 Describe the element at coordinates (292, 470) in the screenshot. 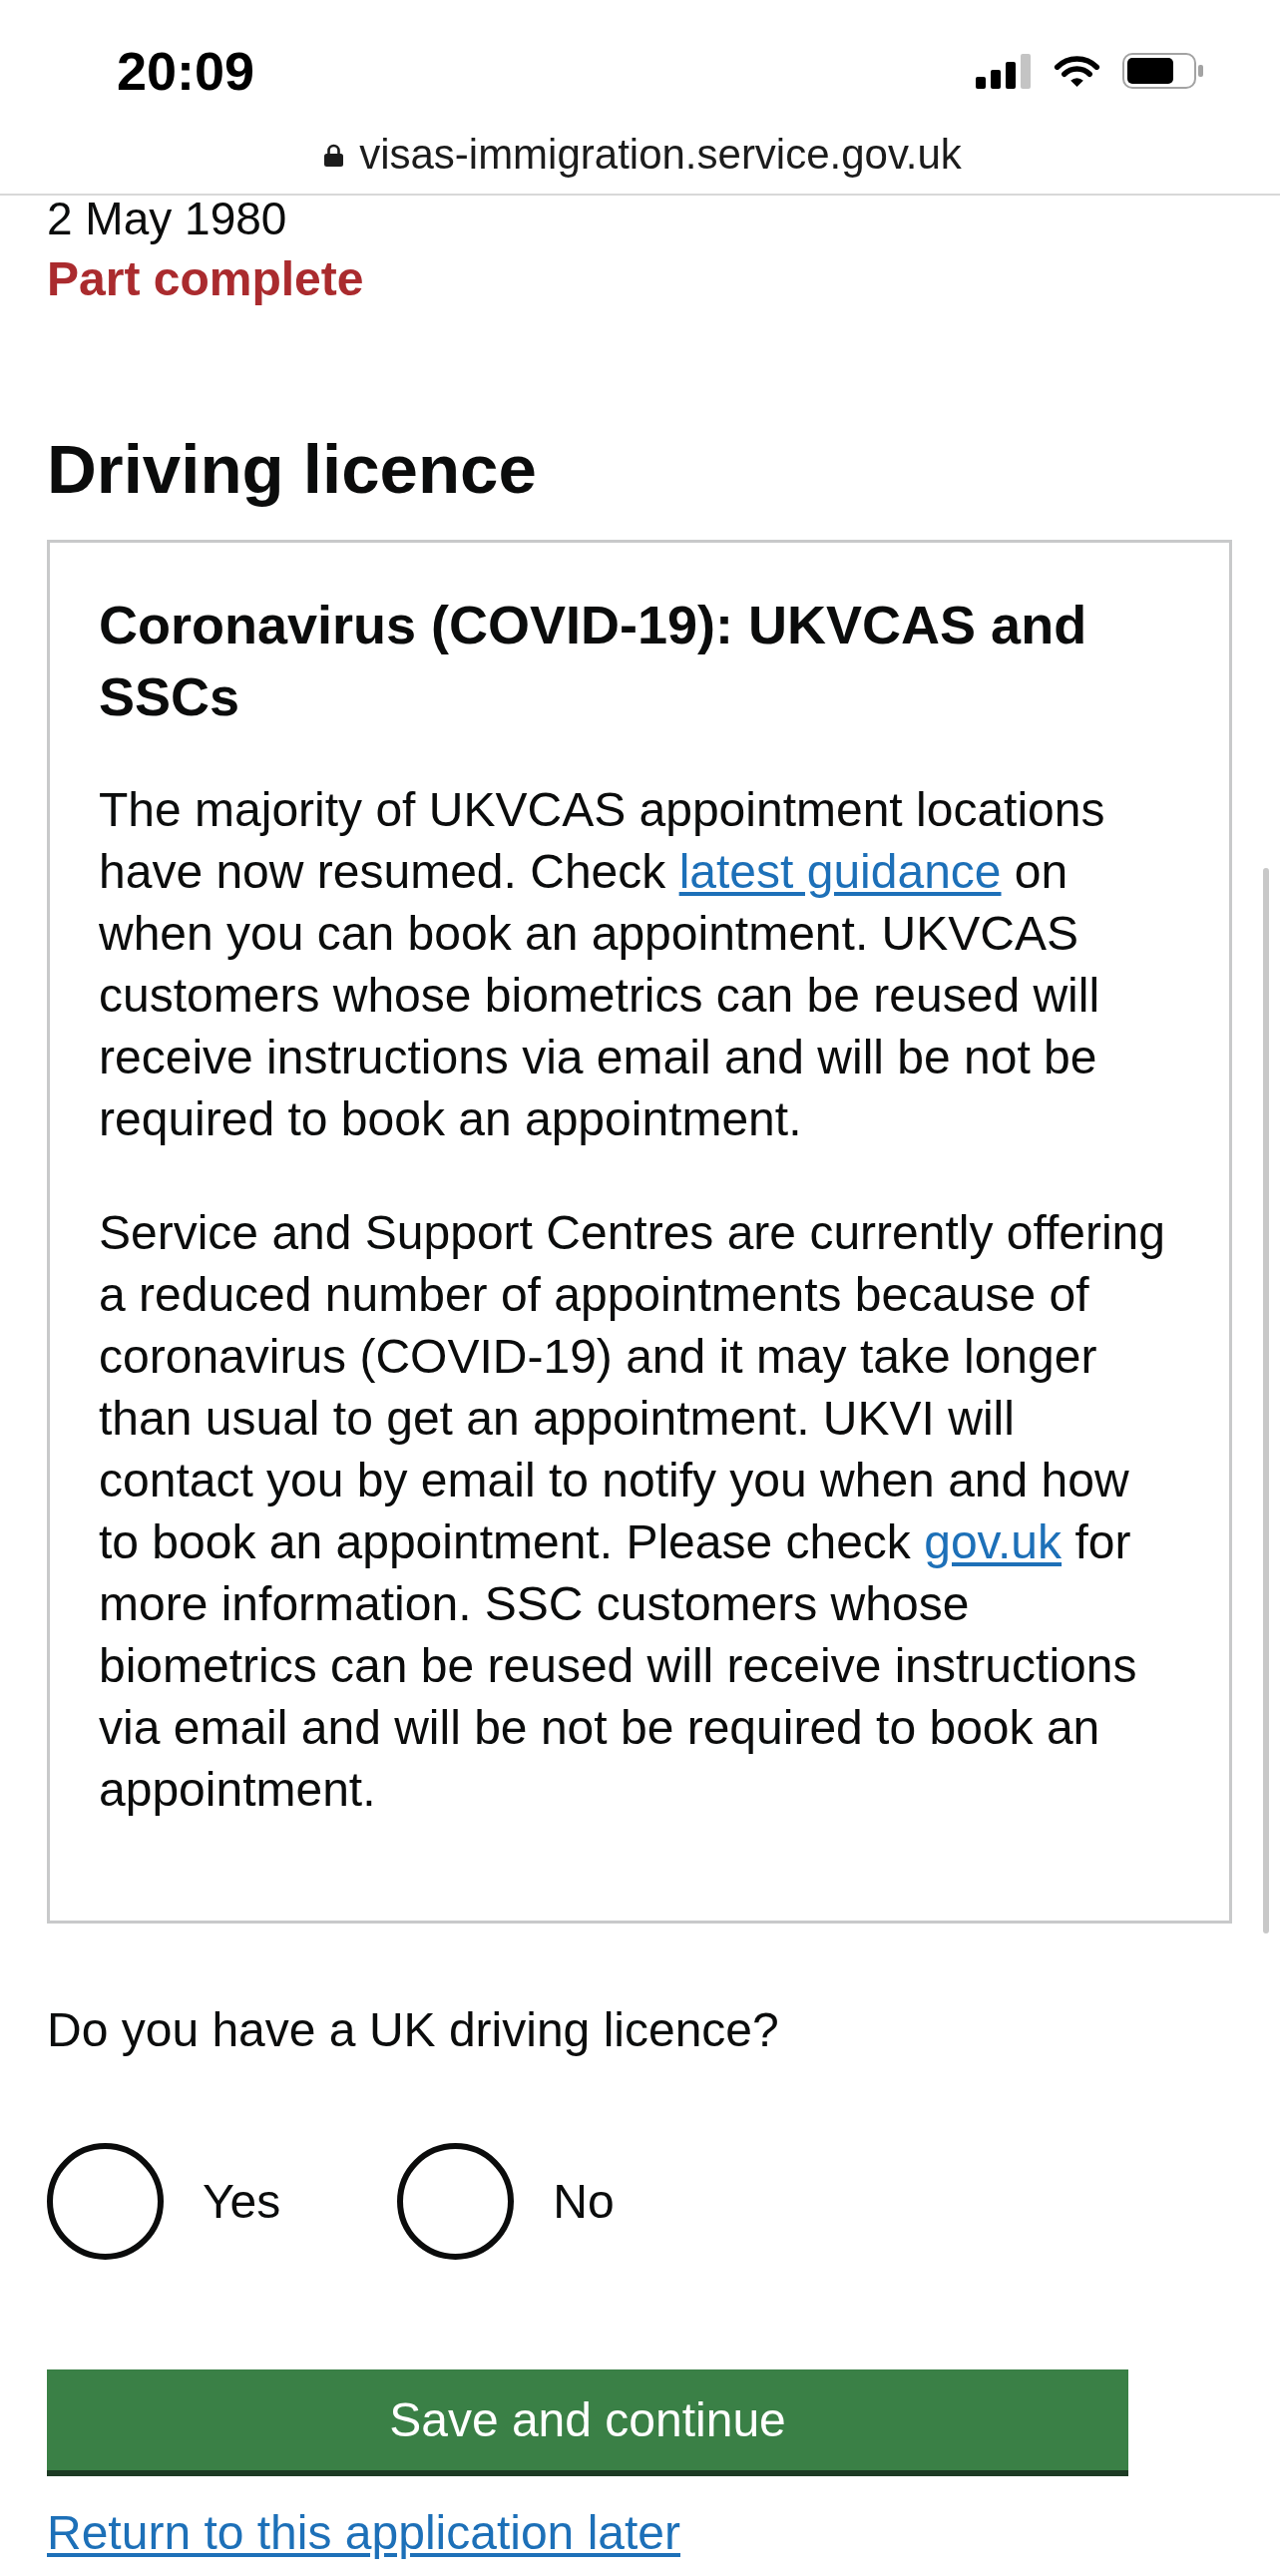

I see `section-heading: Driving licence` at that location.